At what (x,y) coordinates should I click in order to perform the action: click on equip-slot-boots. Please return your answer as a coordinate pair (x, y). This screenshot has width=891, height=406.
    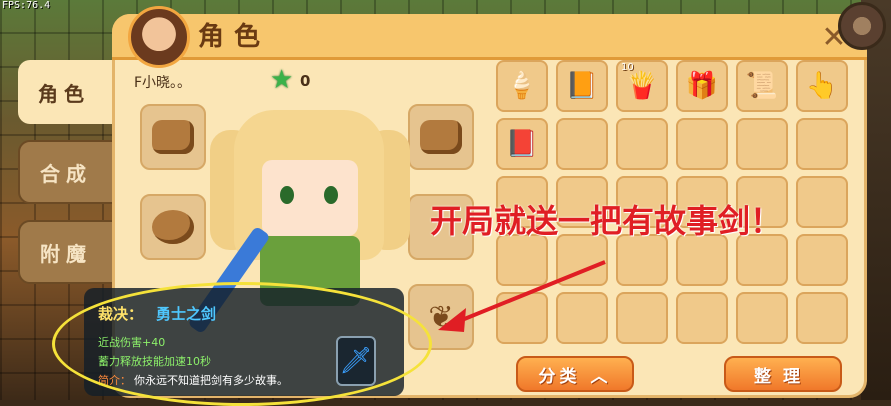
    Looking at the image, I should click on (441, 137).